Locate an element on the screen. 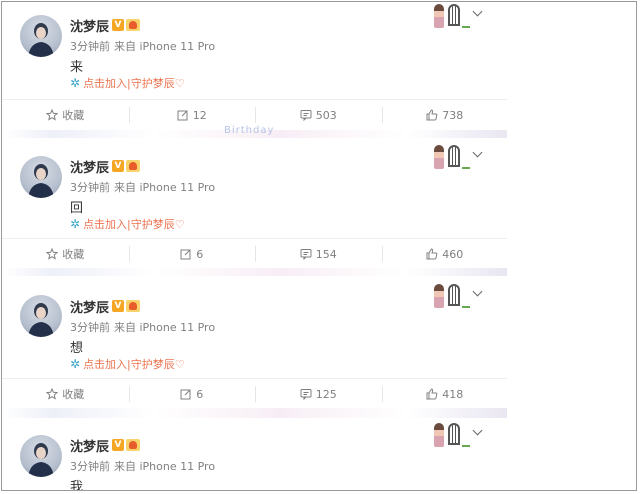 This screenshot has height=494, width=640. comment-button: 154 is located at coordinates (318, 254).